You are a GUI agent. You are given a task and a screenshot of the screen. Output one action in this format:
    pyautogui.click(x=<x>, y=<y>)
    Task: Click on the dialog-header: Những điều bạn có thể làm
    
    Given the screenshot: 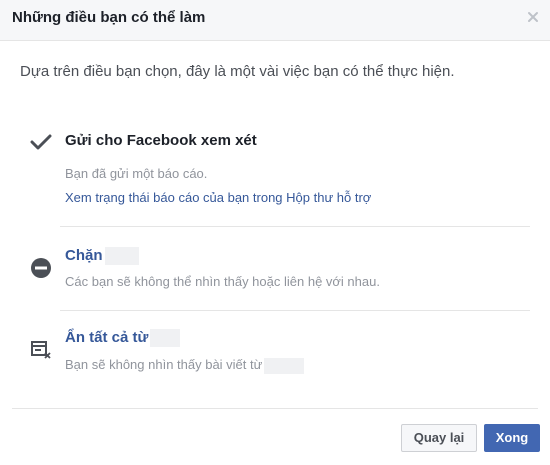 What is the action you would take?
    pyautogui.click(x=275, y=20)
    